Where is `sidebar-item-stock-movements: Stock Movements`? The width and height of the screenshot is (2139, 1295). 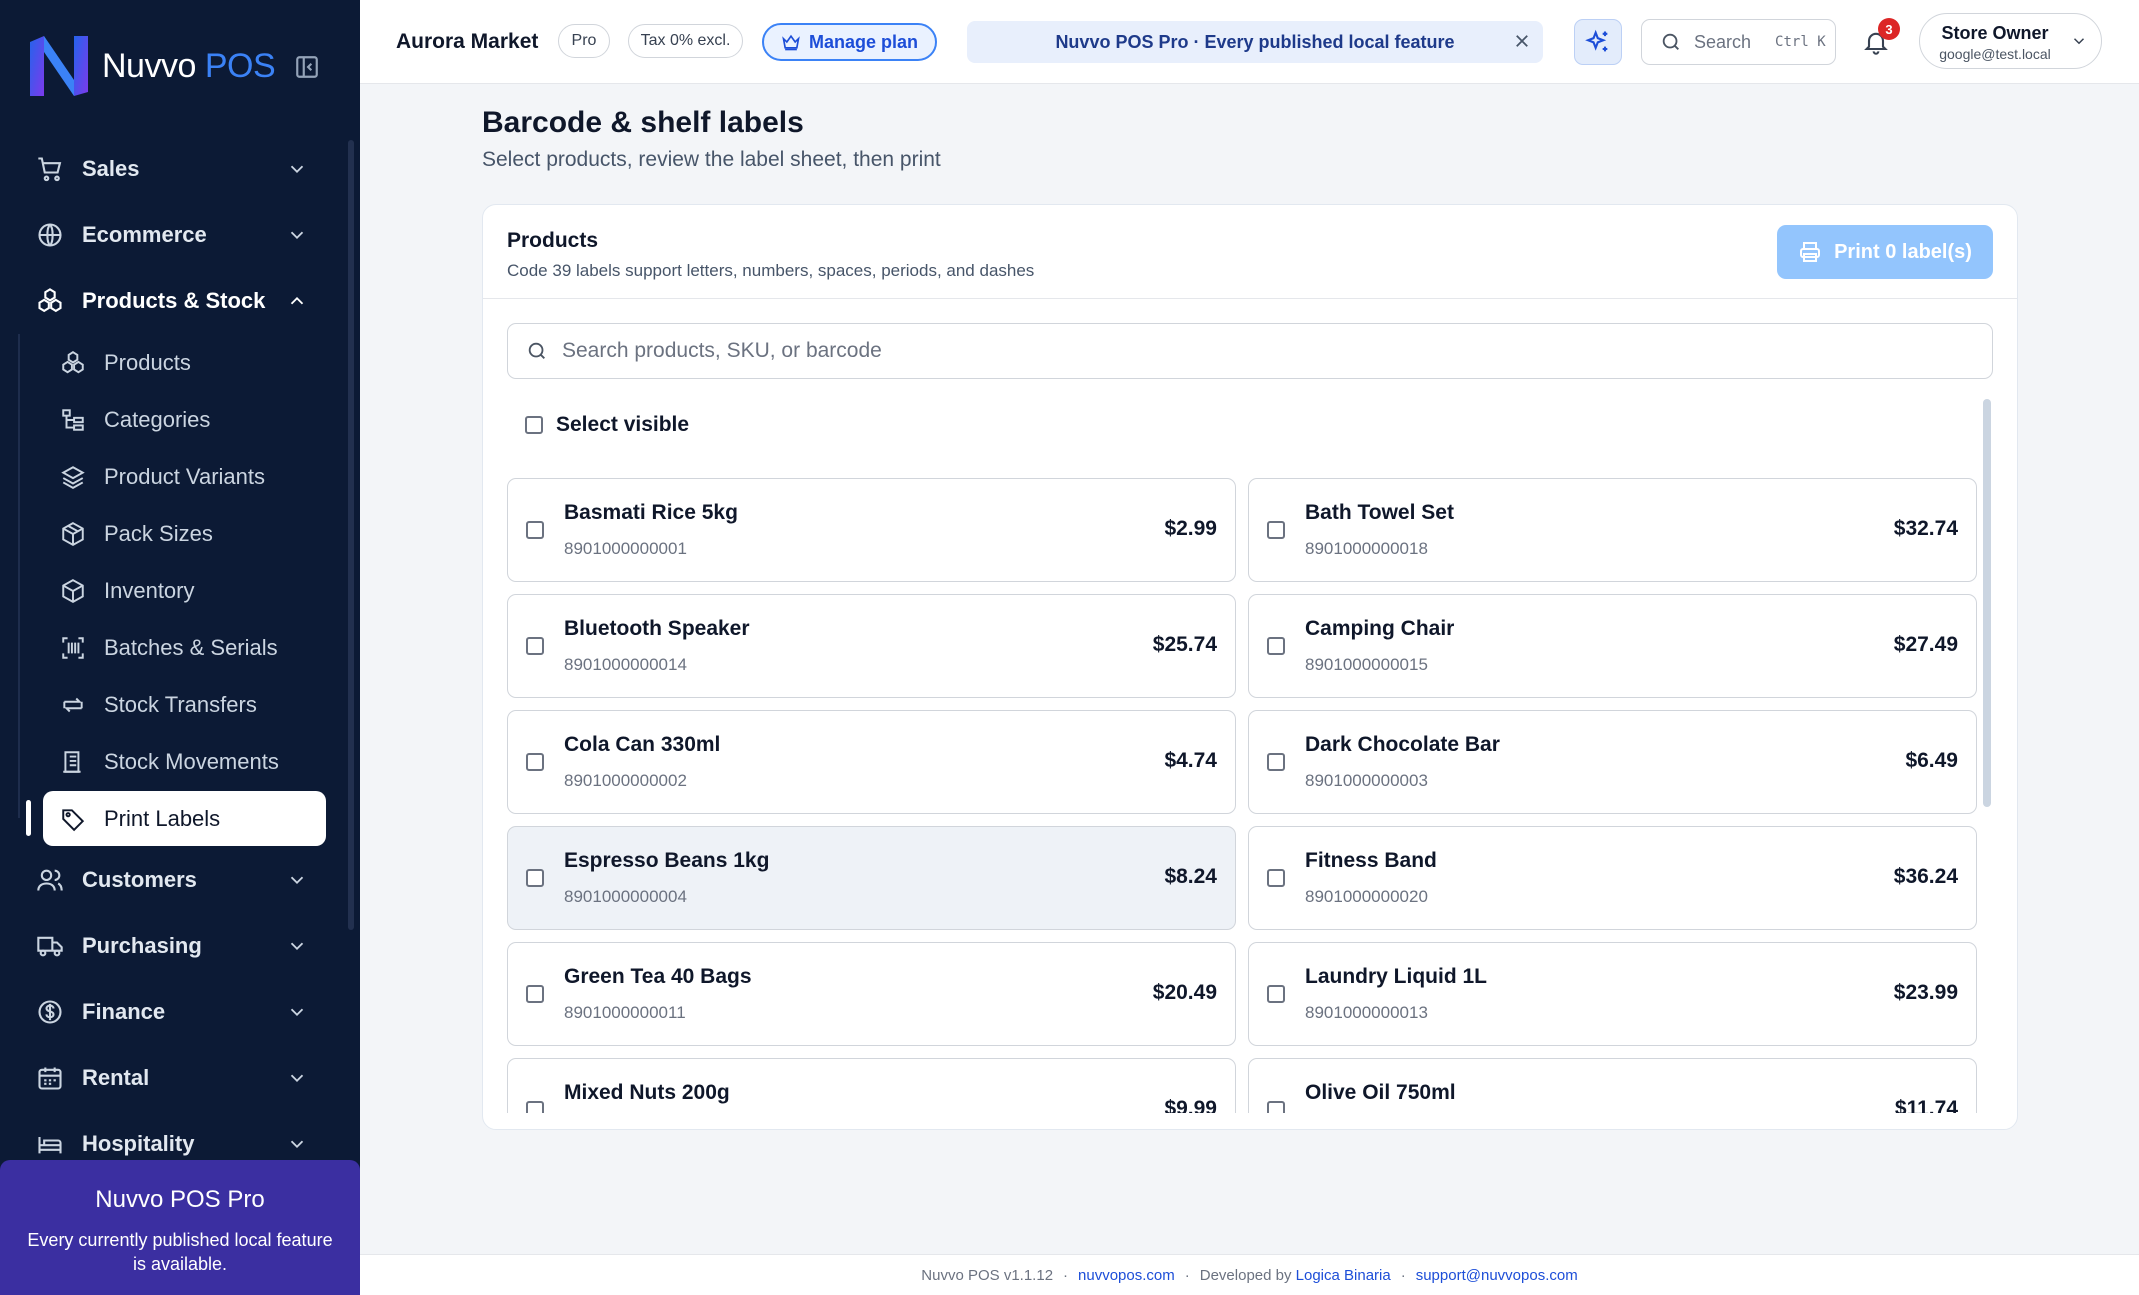
sidebar-item-stock-movements: Stock Movements is located at coordinates (175, 761).